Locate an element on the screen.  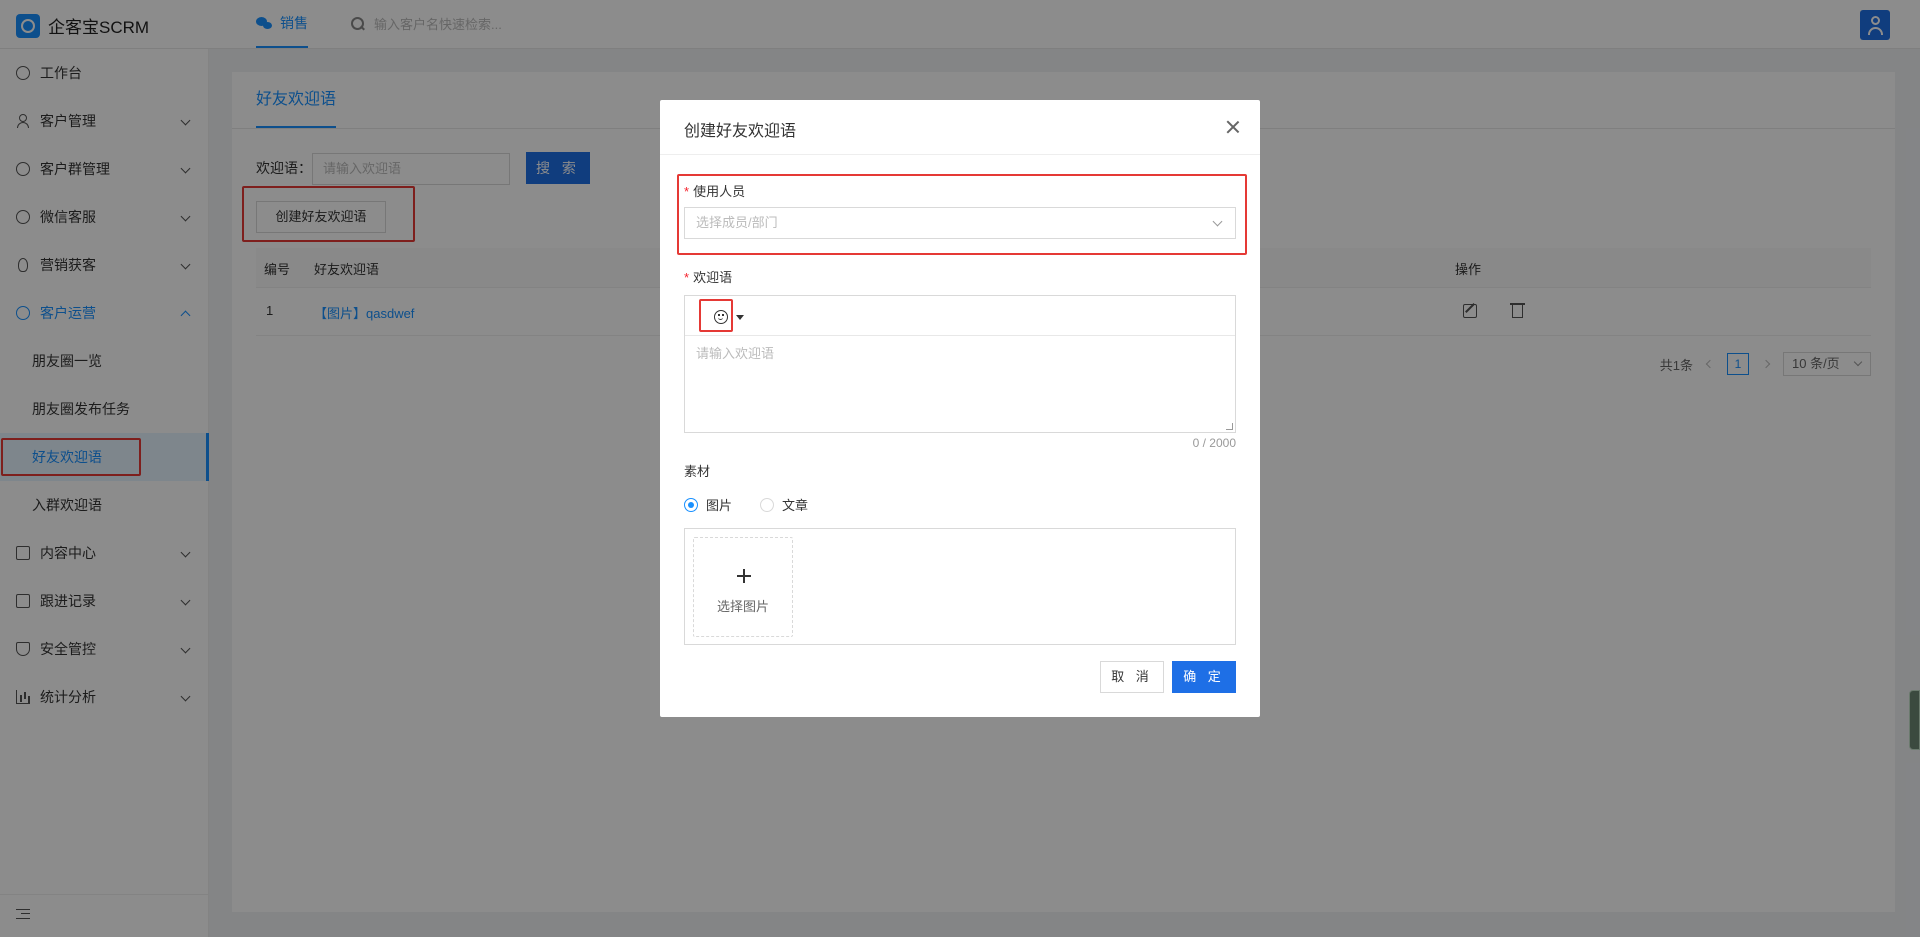
emoji-icon is located at coordinates (721, 317).